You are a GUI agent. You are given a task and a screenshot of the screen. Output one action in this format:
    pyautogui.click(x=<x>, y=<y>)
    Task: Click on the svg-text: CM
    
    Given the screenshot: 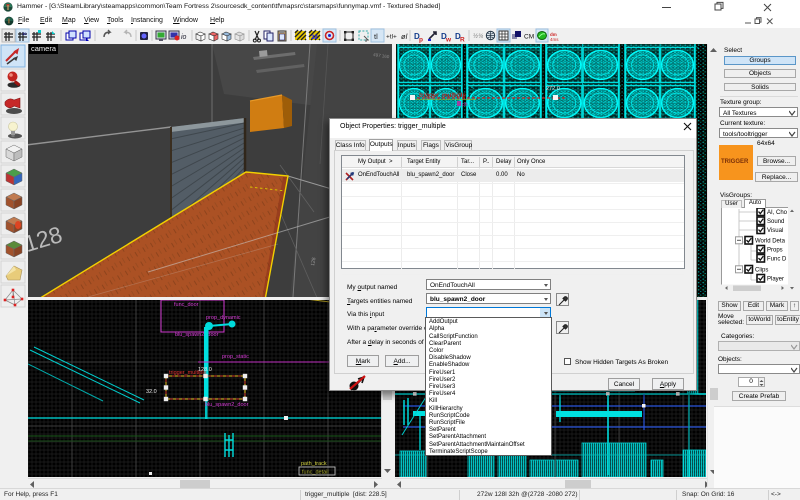 What is the action you would take?
    pyautogui.click(x=529, y=37)
    